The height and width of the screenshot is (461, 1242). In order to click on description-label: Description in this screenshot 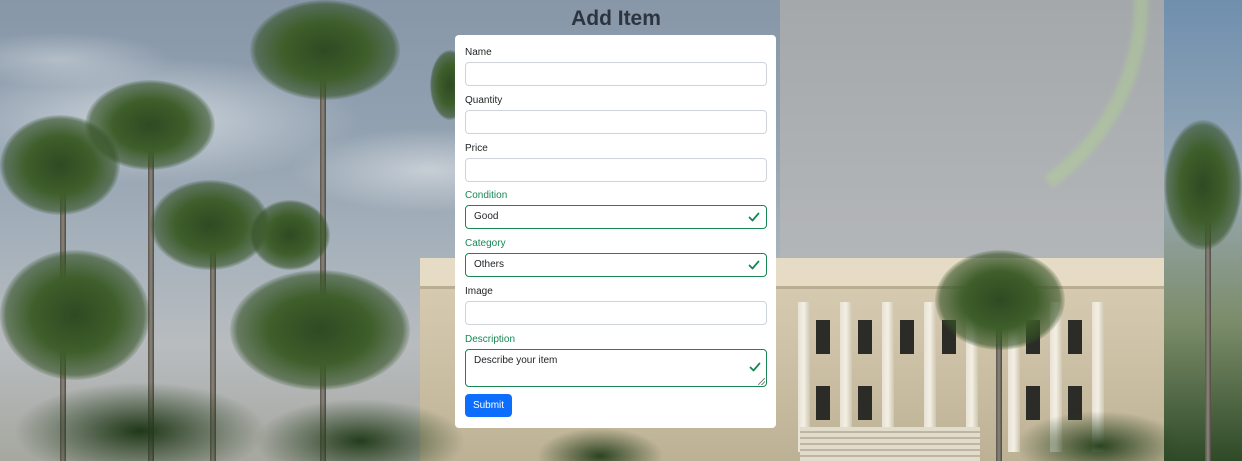, I will do `click(490, 339)`.